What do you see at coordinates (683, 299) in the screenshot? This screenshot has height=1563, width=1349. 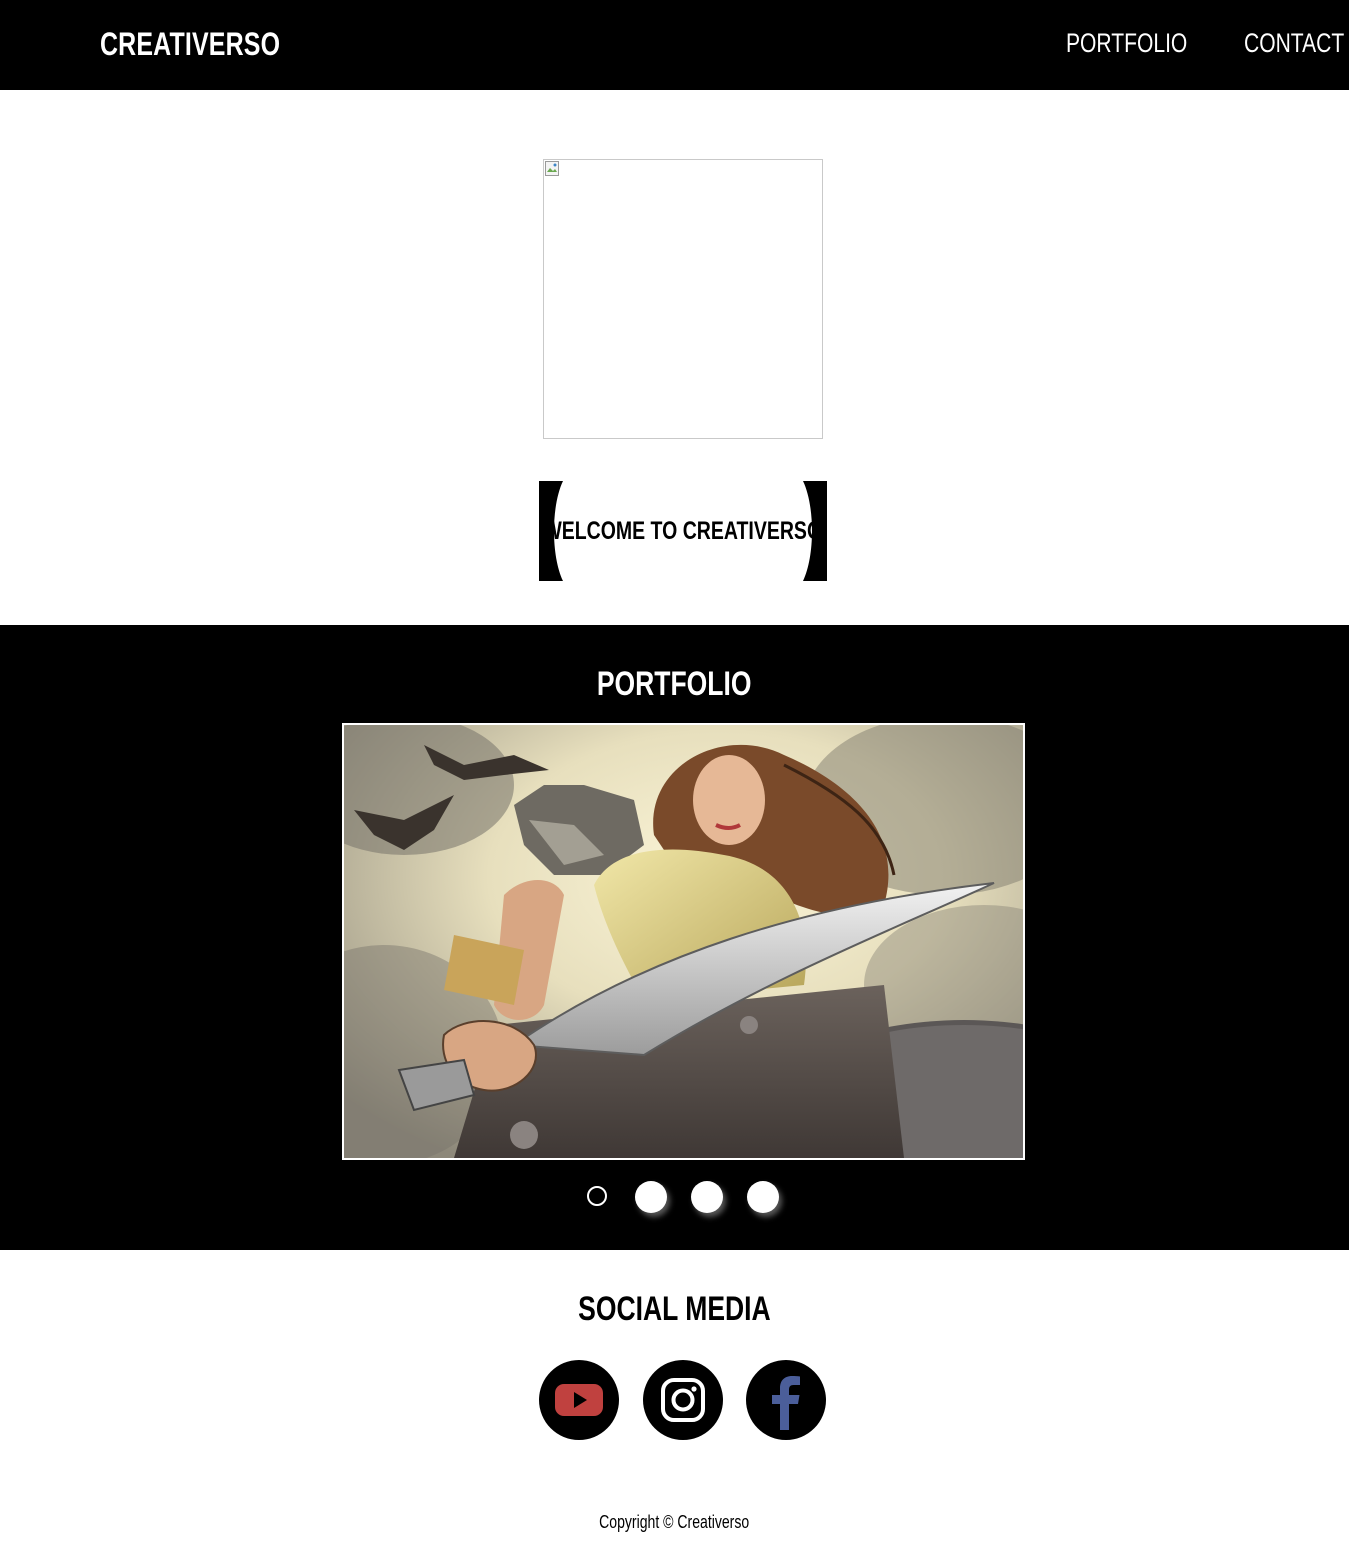 I see `hero-image` at bounding box center [683, 299].